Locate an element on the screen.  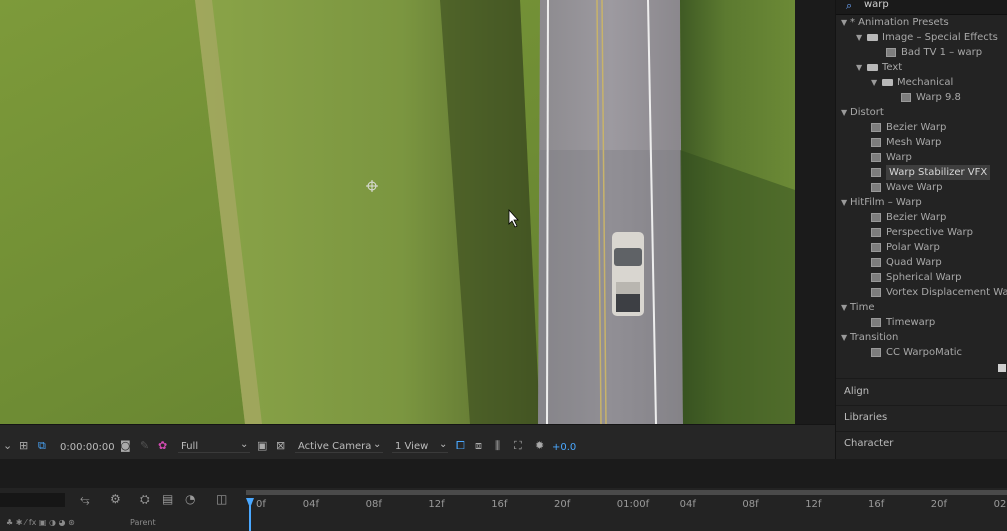
layer-search-field is located at coordinates (32, 500).